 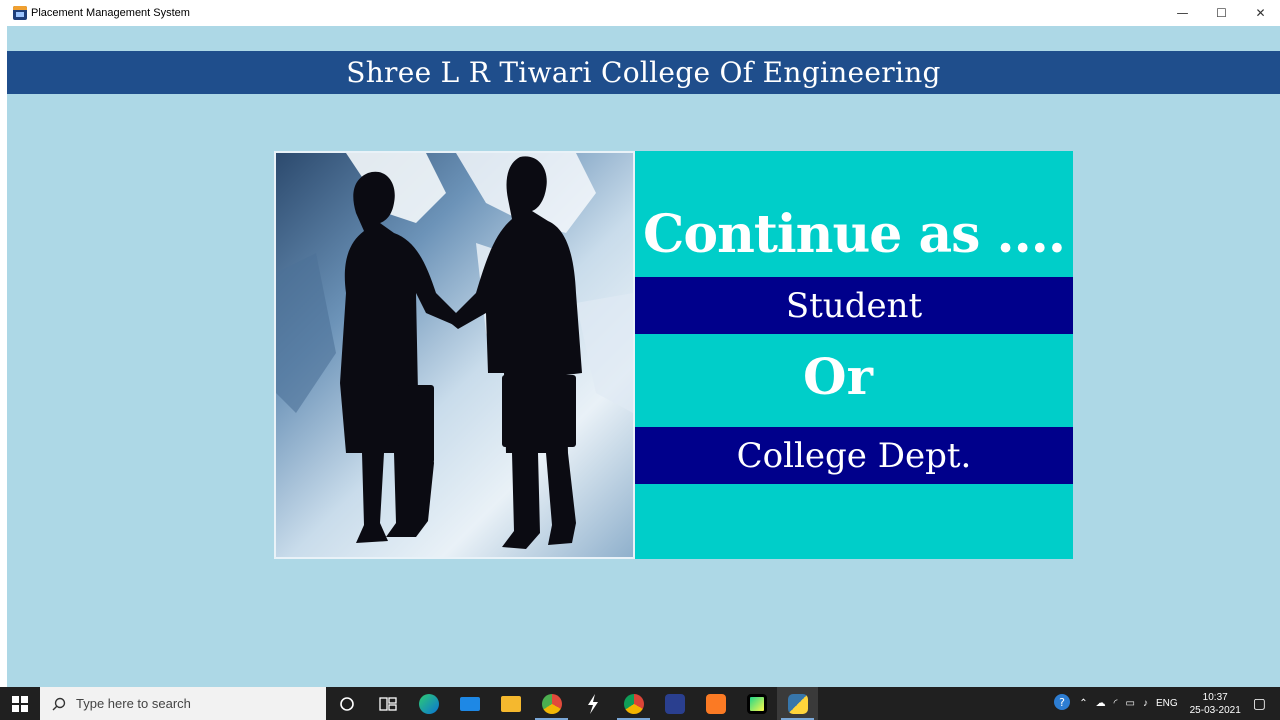 I want to click on system-tray: ? ⌃ ☁ ◜ ▭ ♪ ENG 10:37 25-03-2021 ▢, so click(x=1164, y=703).